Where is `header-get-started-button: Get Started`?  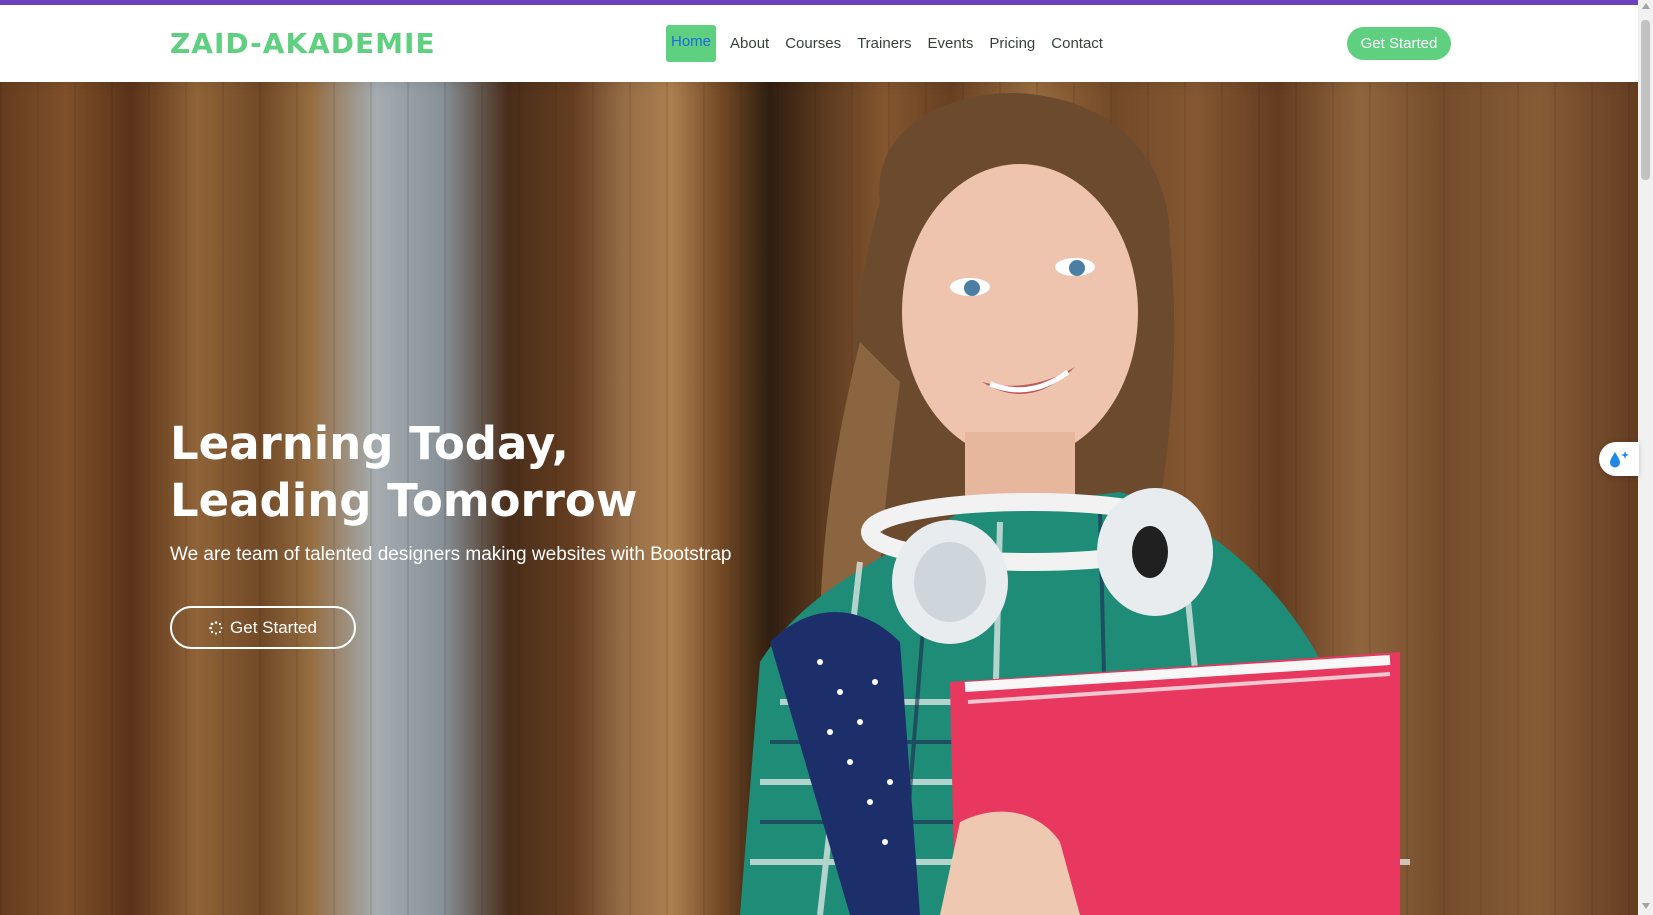 header-get-started-button: Get Started is located at coordinates (1399, 43).